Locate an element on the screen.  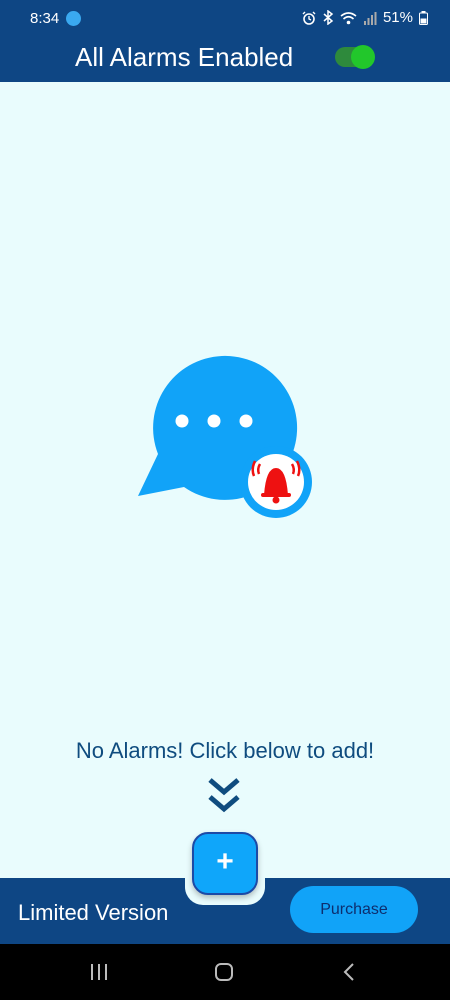
status-icons: 51% is located at coordinates (365, 17).